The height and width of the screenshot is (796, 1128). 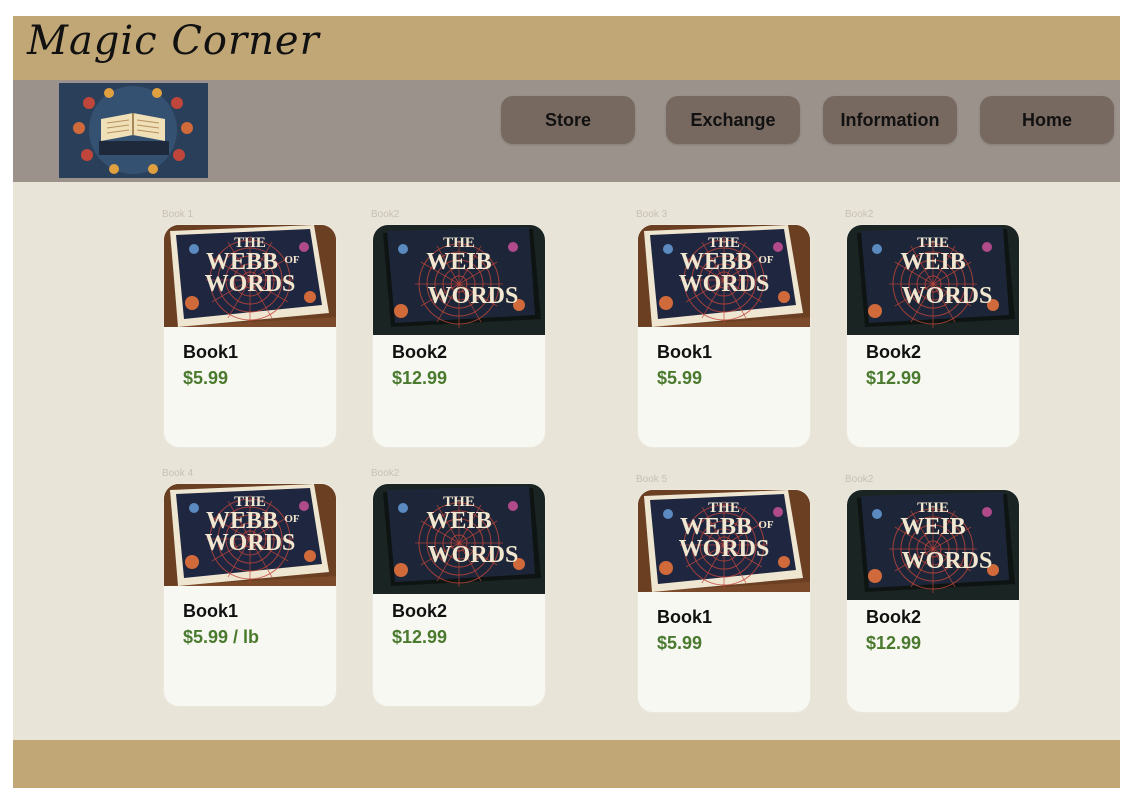 I want to click on nav-home-label: Home, so click(x=1046, y=119).